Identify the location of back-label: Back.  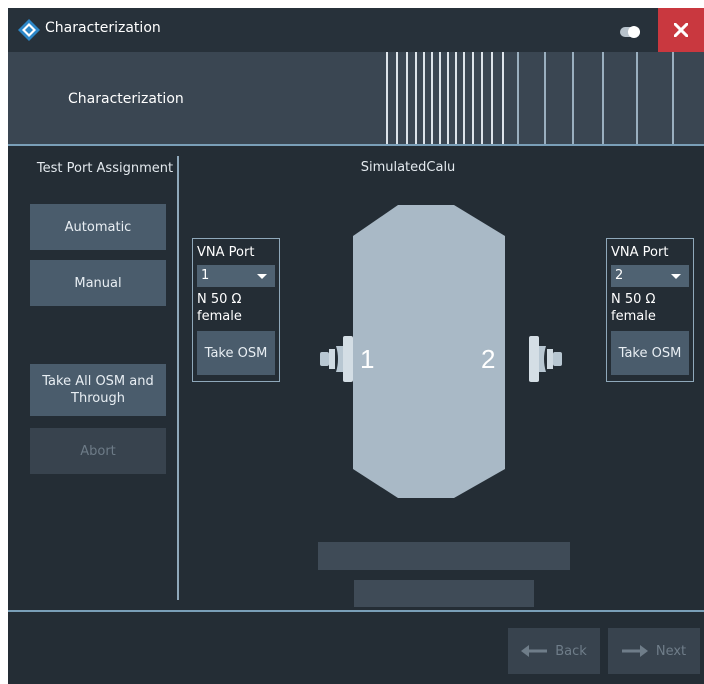
(571, 651).